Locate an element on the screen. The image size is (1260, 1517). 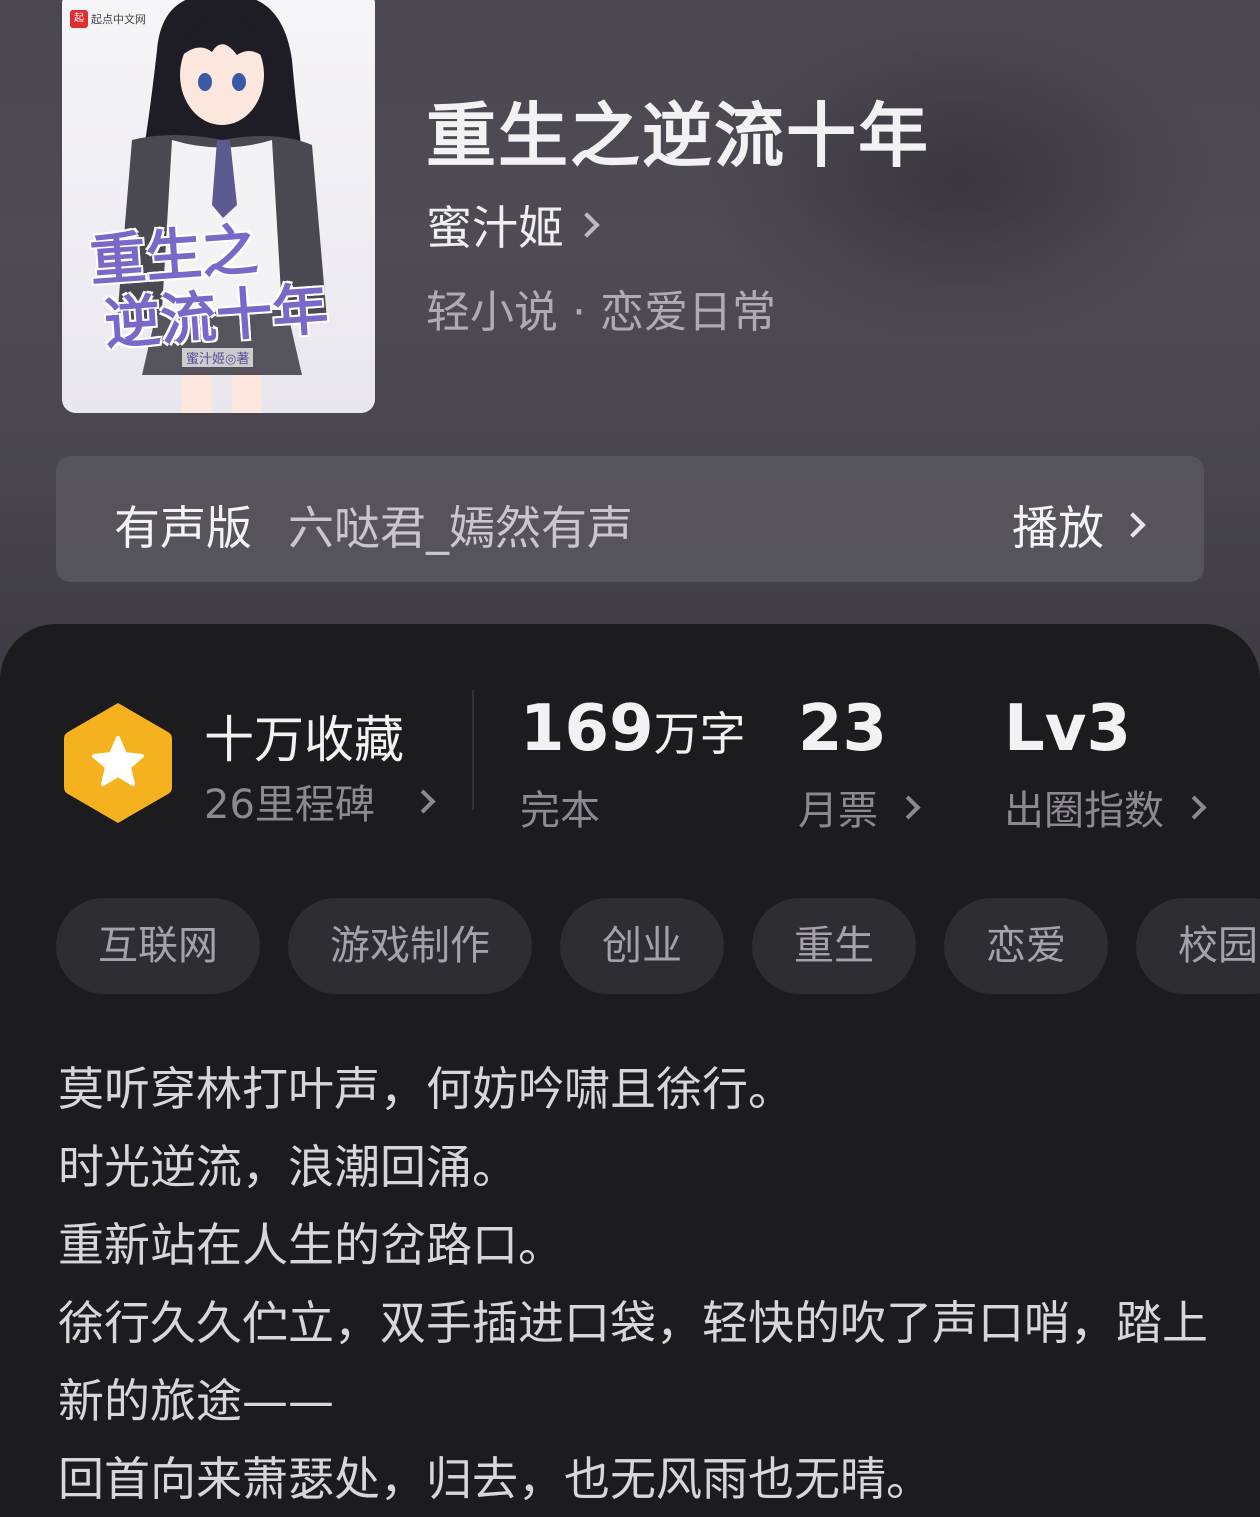
monthly-votes-link: 月票 is located at coordinates (859, 807).